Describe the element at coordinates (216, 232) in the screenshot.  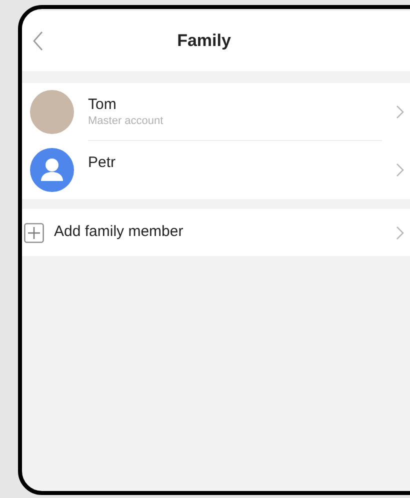
I see `add-member-row: Add family member` at that location.